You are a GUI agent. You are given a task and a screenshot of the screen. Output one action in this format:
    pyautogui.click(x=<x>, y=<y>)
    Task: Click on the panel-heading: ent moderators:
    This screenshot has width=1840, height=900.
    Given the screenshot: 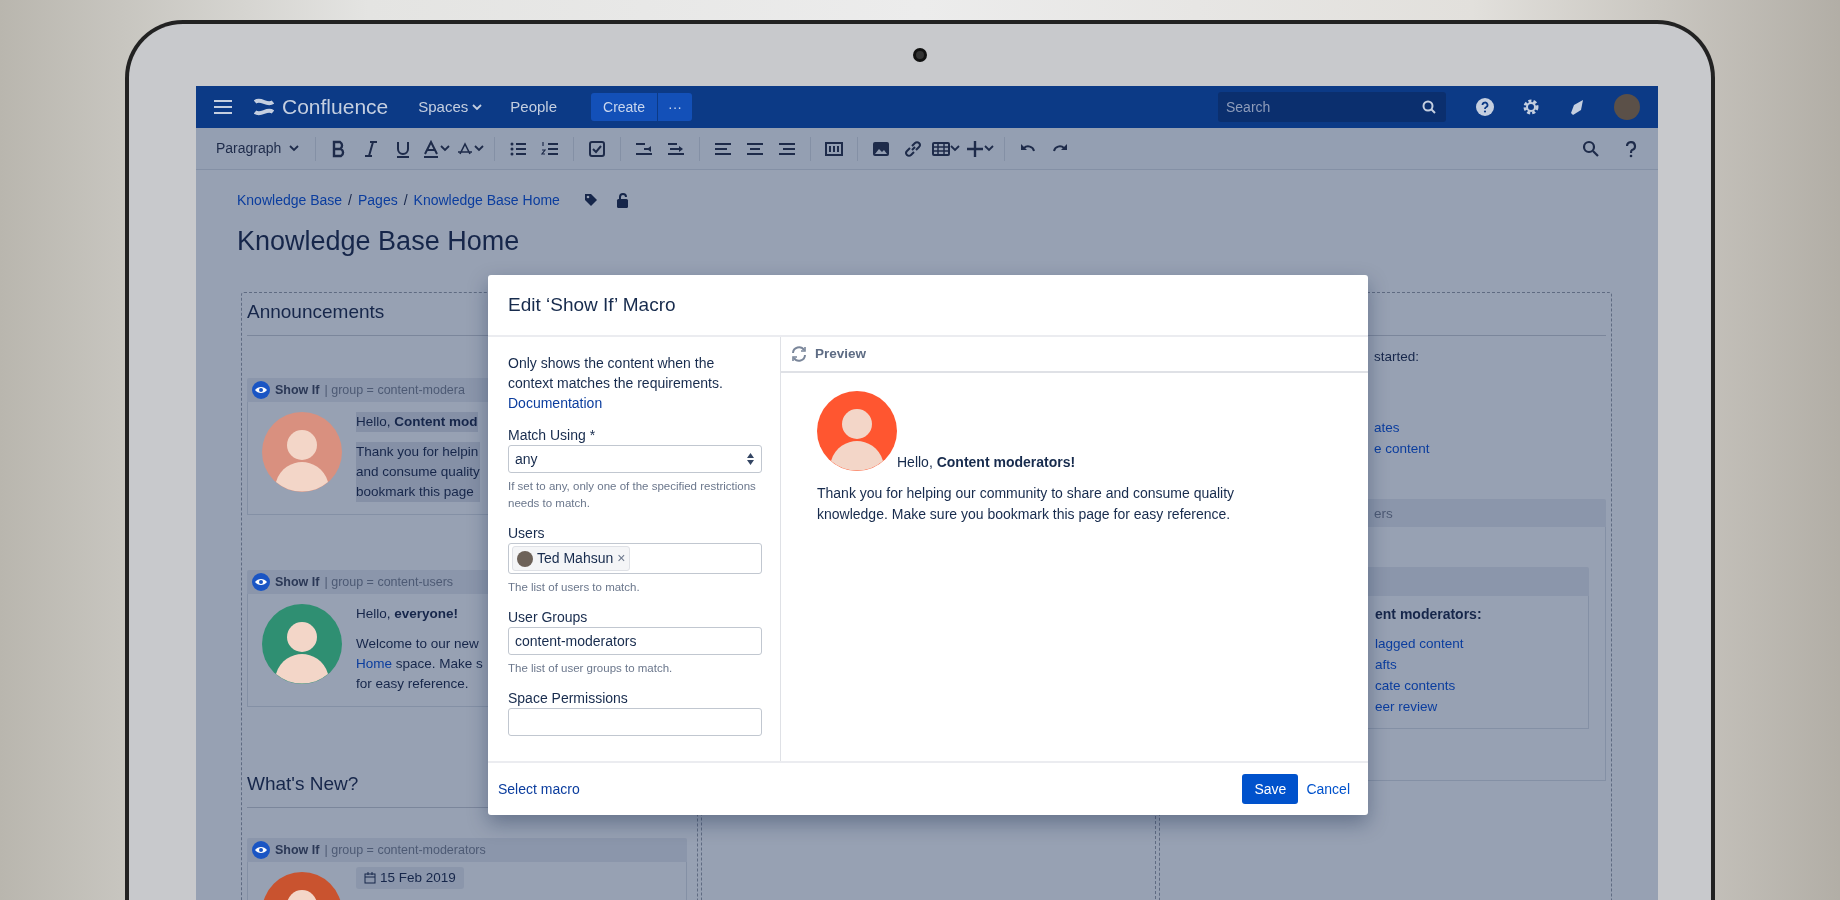 What is the action you would take?
    pyautogui.click(x=1429, y=614)
    